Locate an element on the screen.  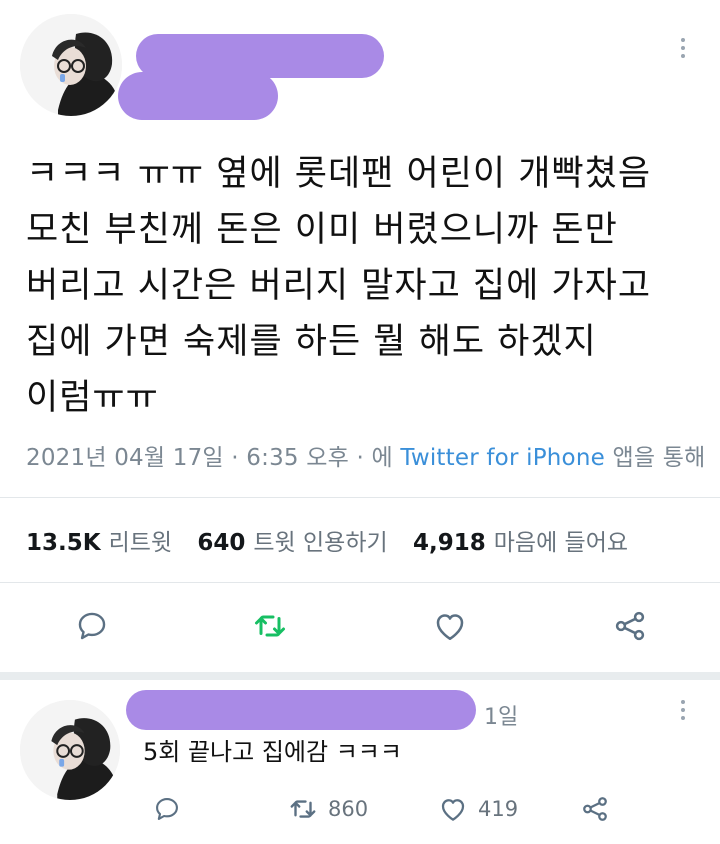
quote-label: 트윗 인용하기 is located at coordinates (320, 543).